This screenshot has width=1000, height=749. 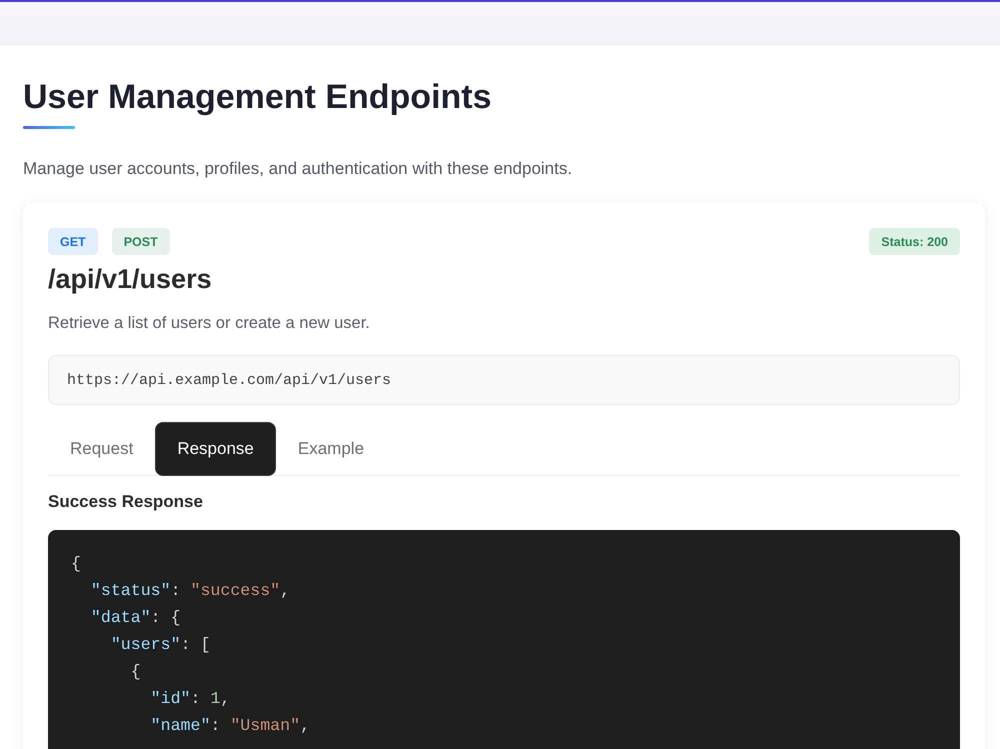 I want to click on method-badge: GET, so click(x=73, y=241).